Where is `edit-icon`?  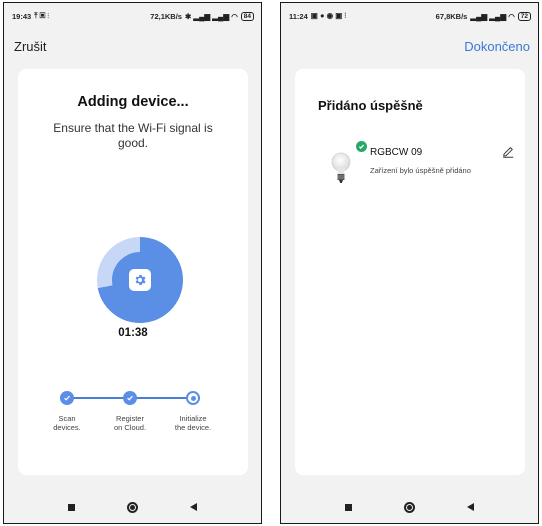 edit-icon is located at coordinates (508, 152).